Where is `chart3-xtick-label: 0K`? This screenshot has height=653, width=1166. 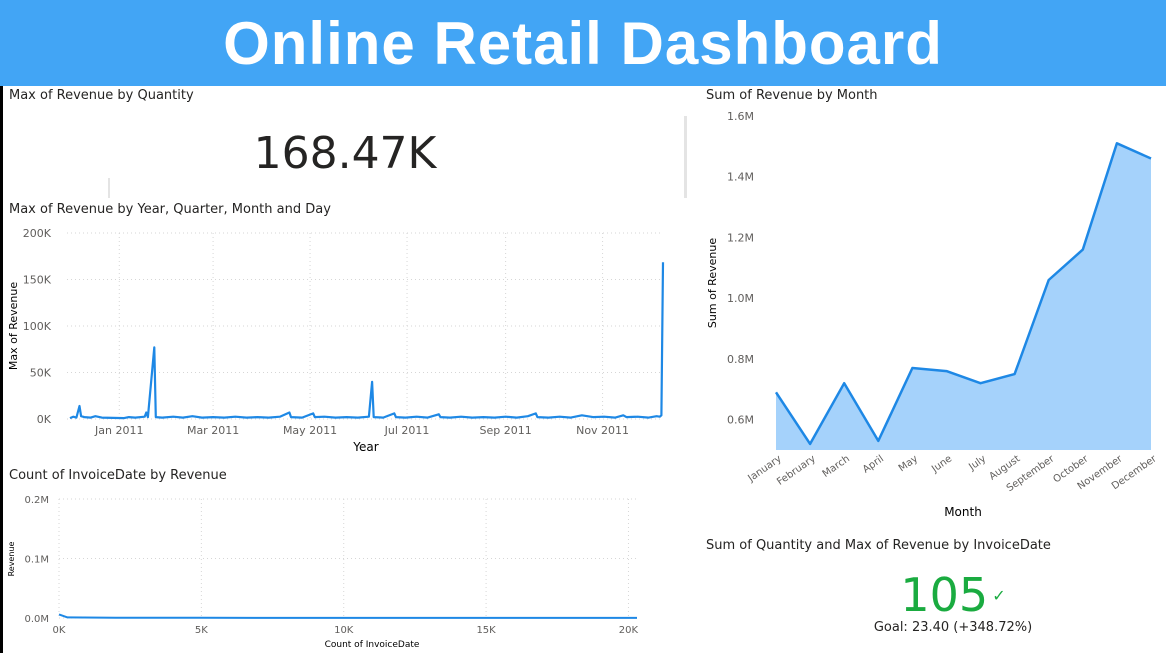 chart3-xtick-label: 0K is located at coordinates (59, 630).